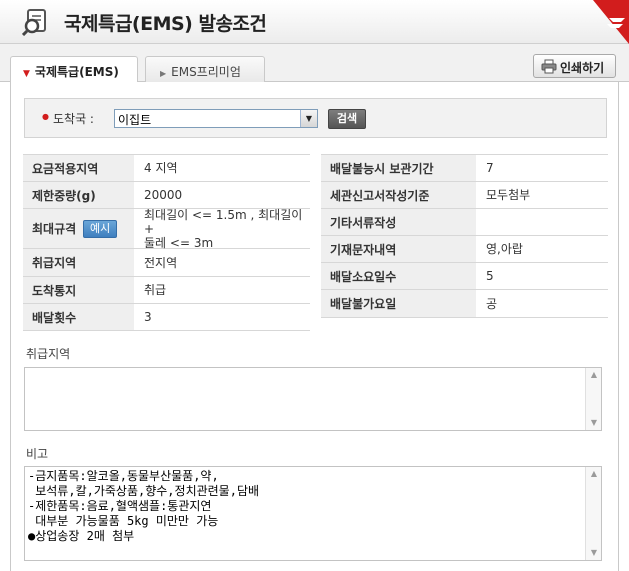 The height and width of the screenshot is (571, 629). What do you see at coordinates (78, 168) in the screenshot?
I see `row-label: 요금적용지역` at bounding box center [78, 168].